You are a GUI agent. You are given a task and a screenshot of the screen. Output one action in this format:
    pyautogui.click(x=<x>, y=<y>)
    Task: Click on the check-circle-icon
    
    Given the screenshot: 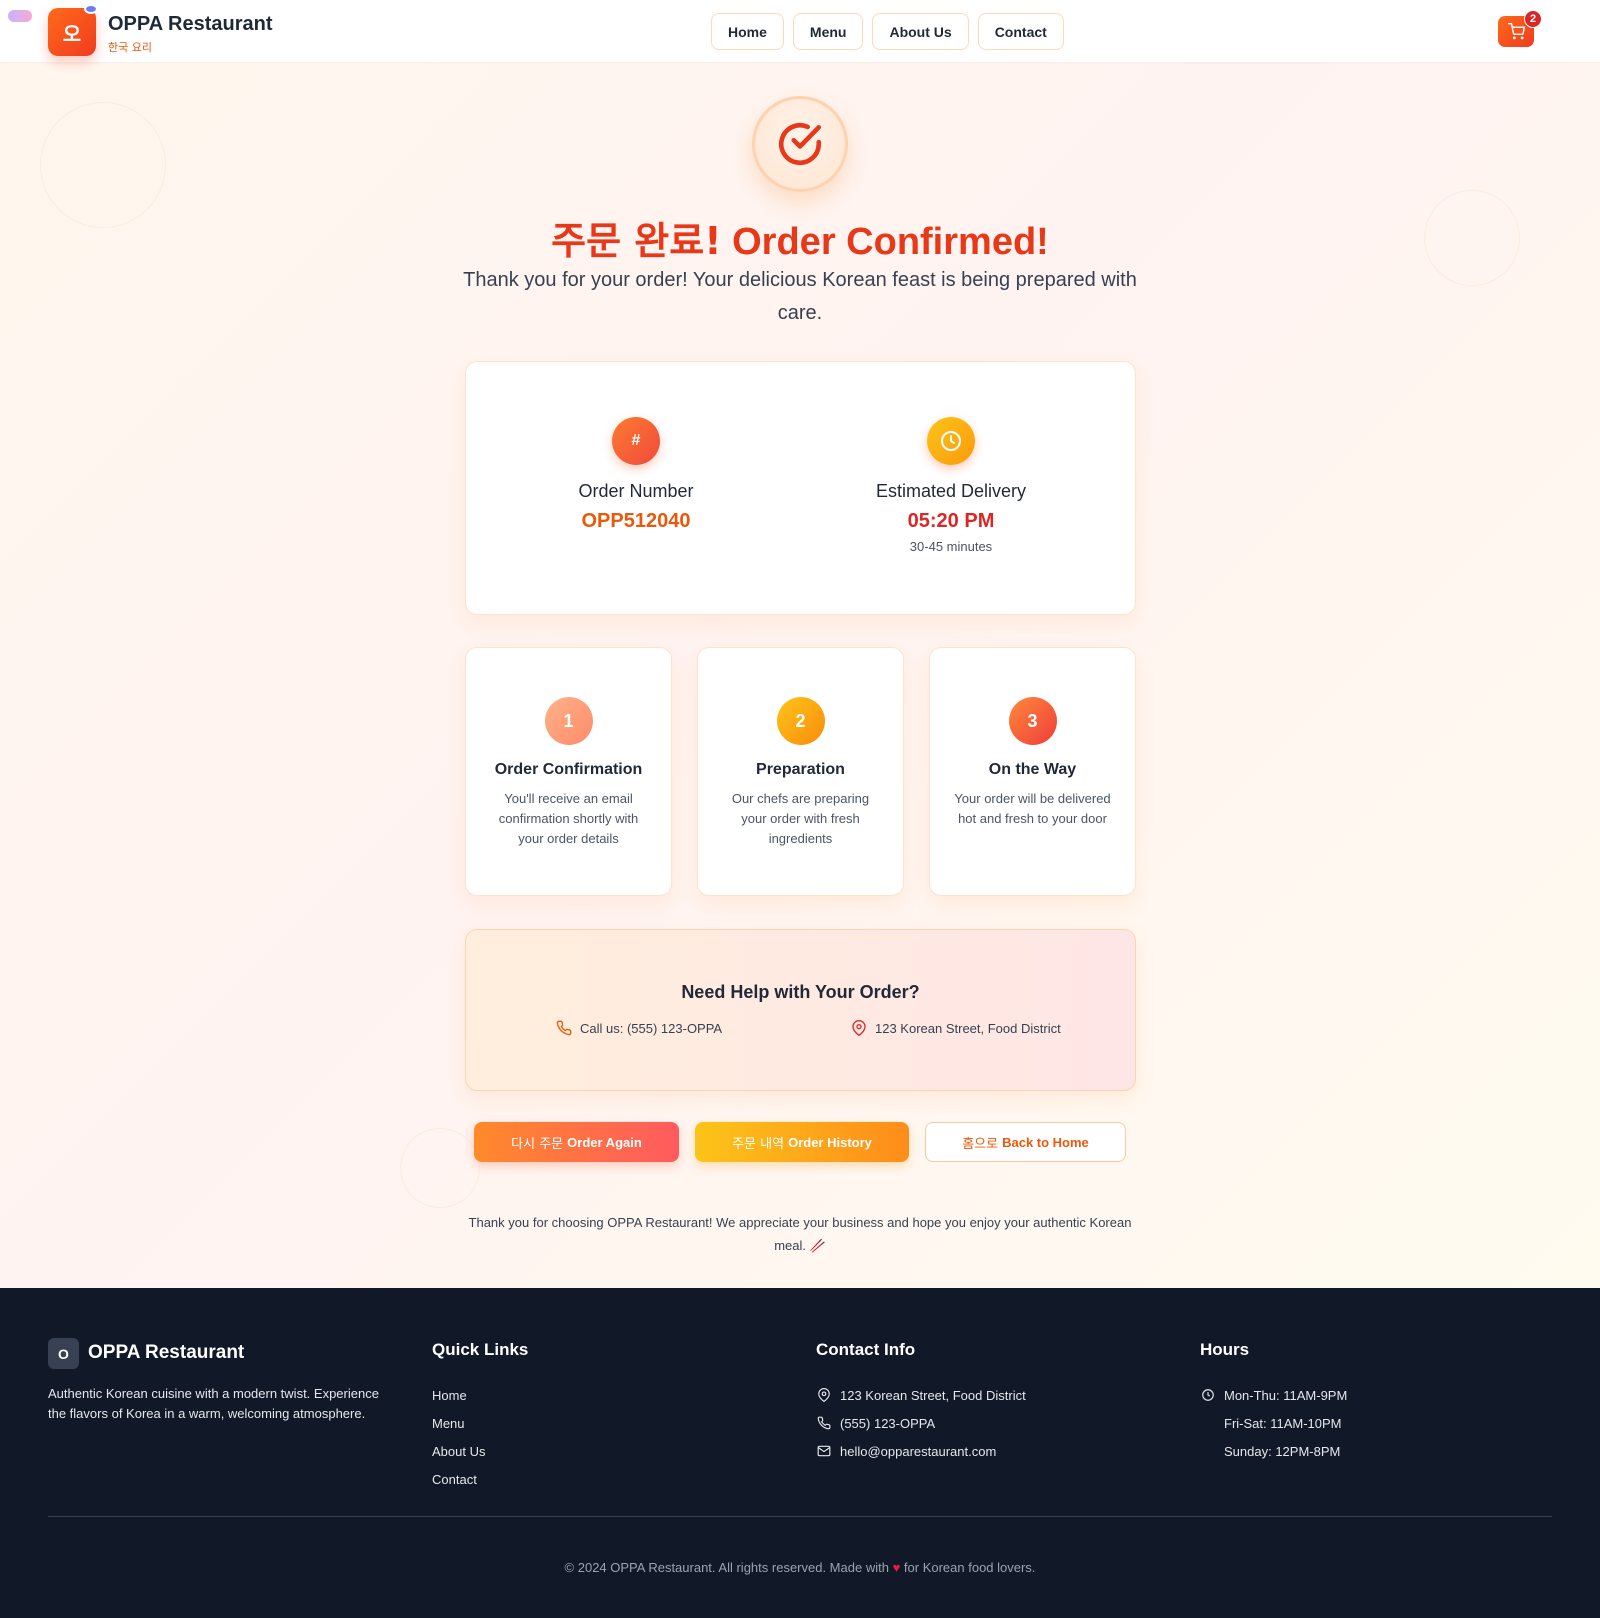 What is the action you would take?
    pyautogui.click(x=800, y=144)
    